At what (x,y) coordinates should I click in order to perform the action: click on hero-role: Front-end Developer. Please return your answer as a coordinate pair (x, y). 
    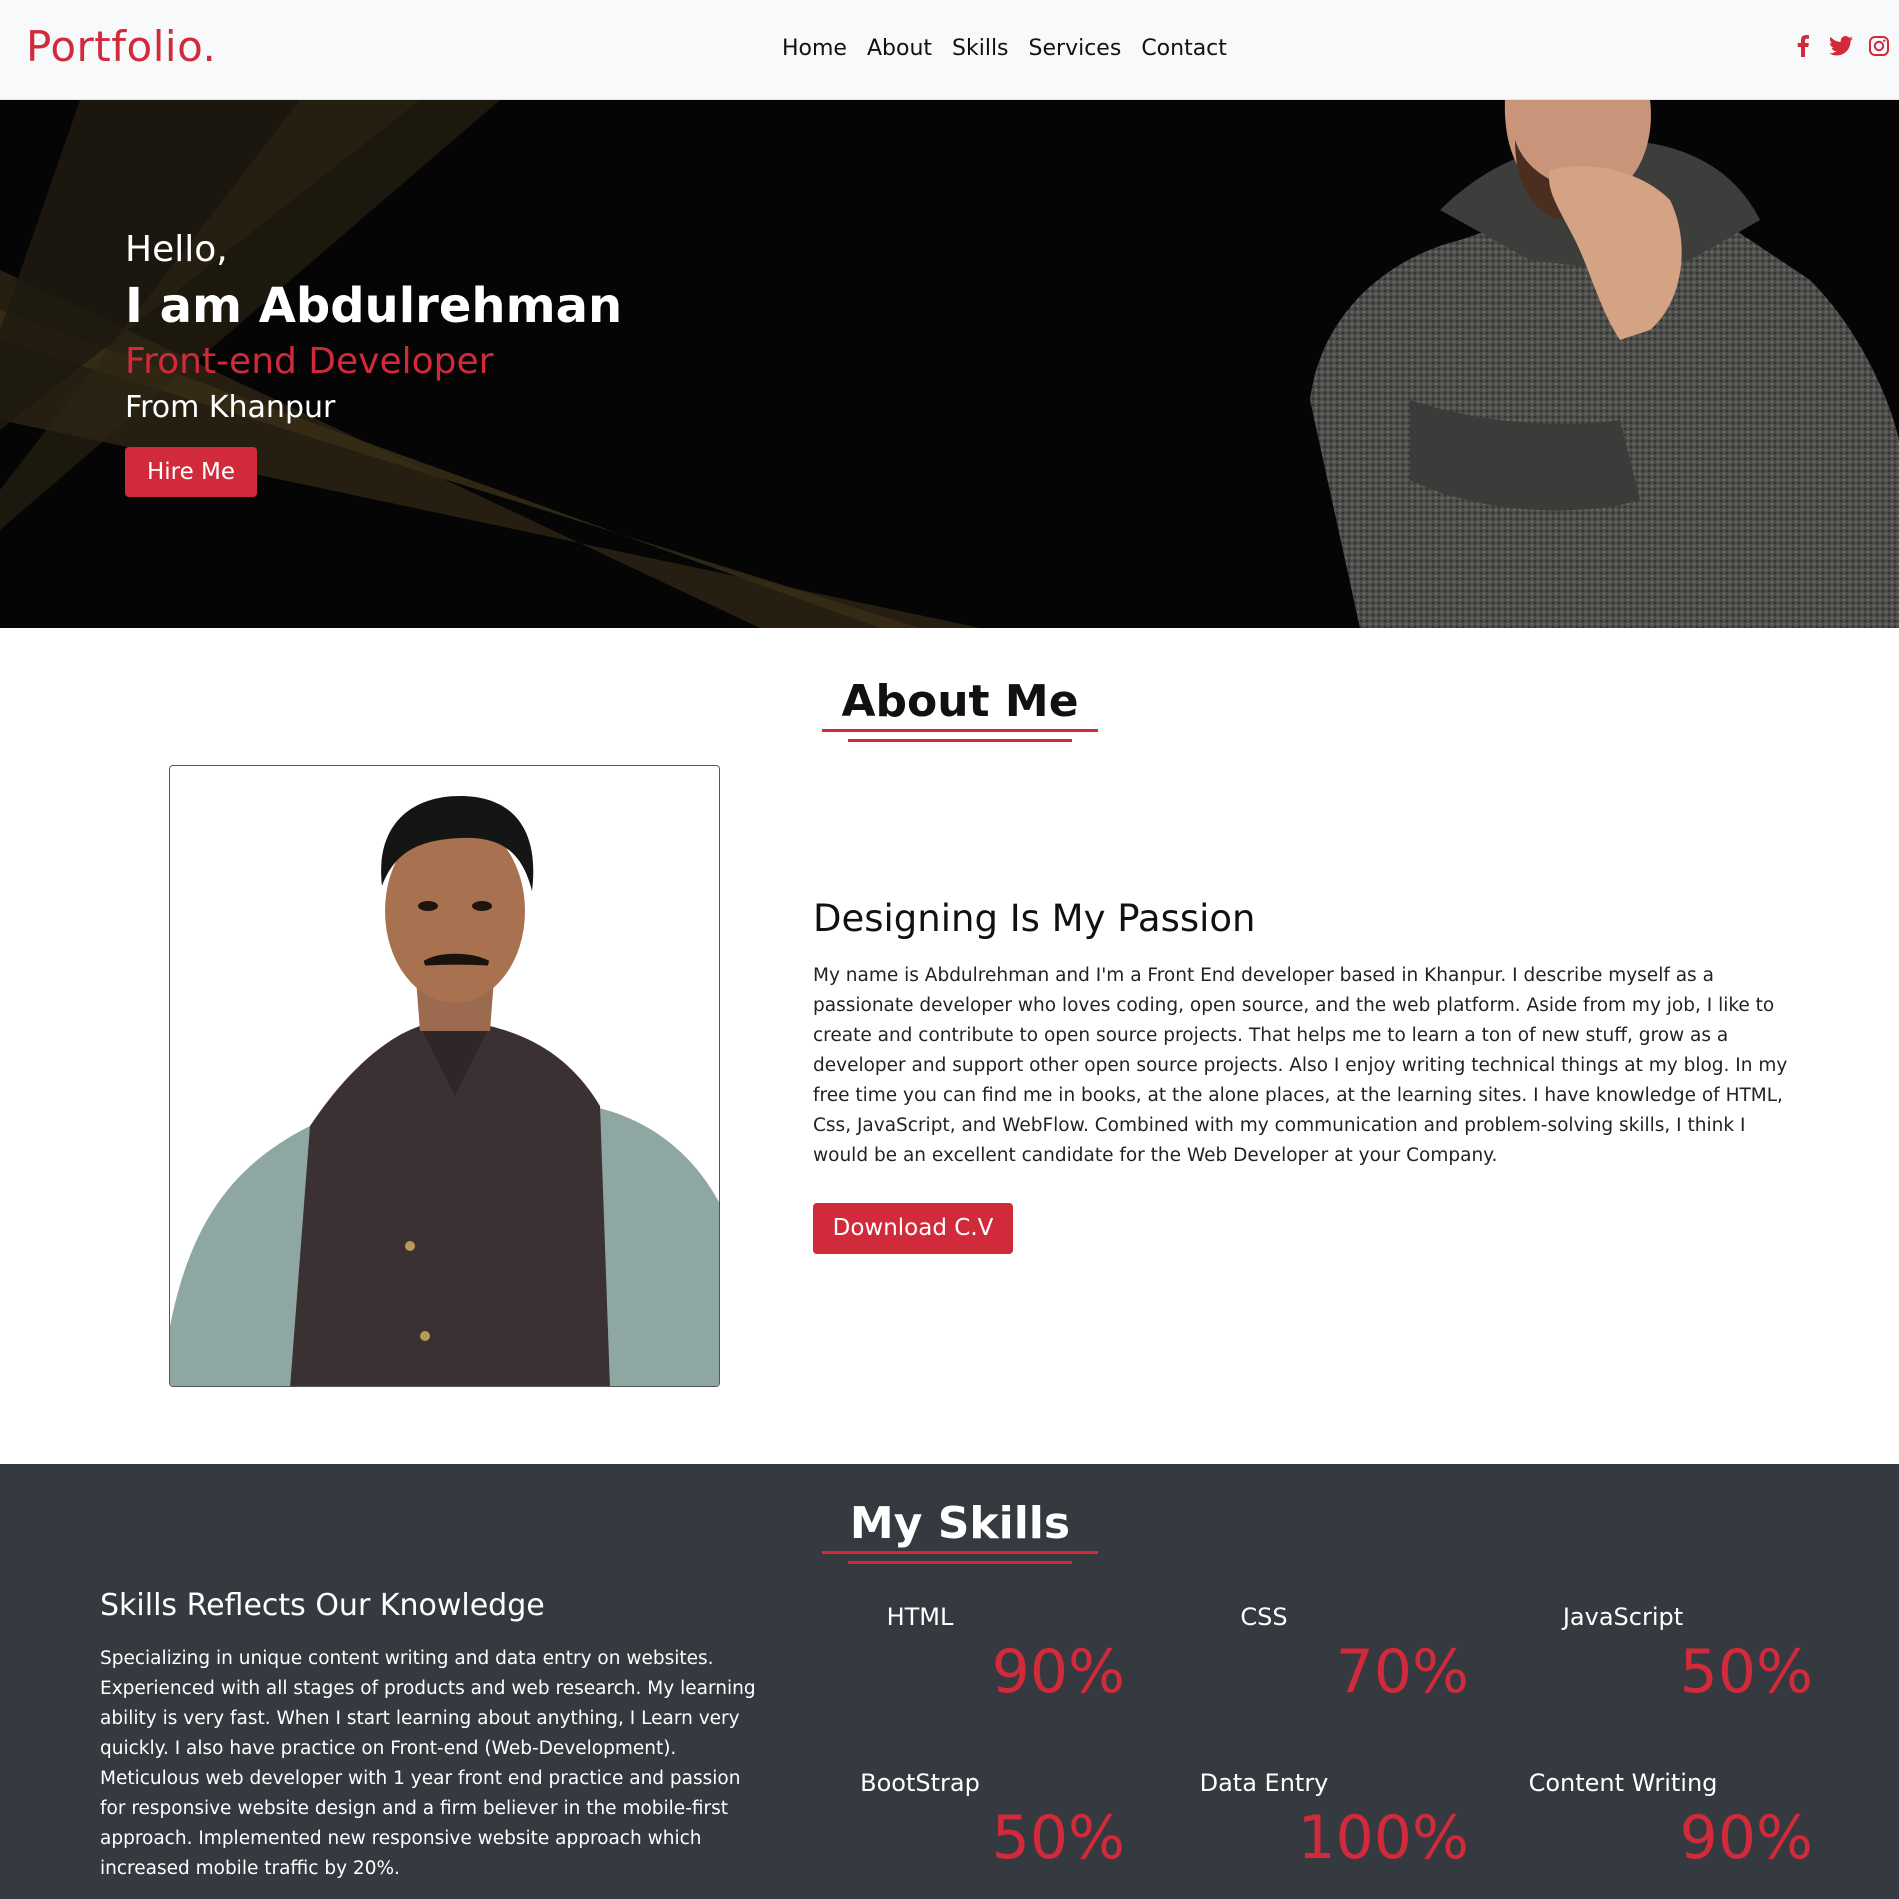
    Looking at the image, I should click on (309, 361).